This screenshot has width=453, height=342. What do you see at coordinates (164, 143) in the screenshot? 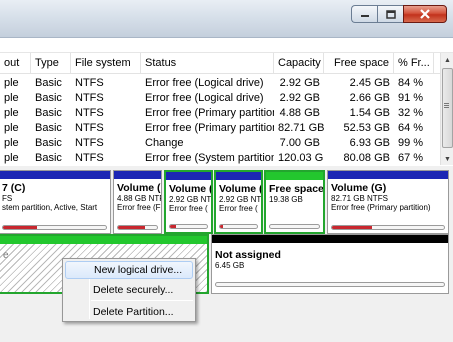
I see `cell-status: Change` at bounding box center [164, 143].